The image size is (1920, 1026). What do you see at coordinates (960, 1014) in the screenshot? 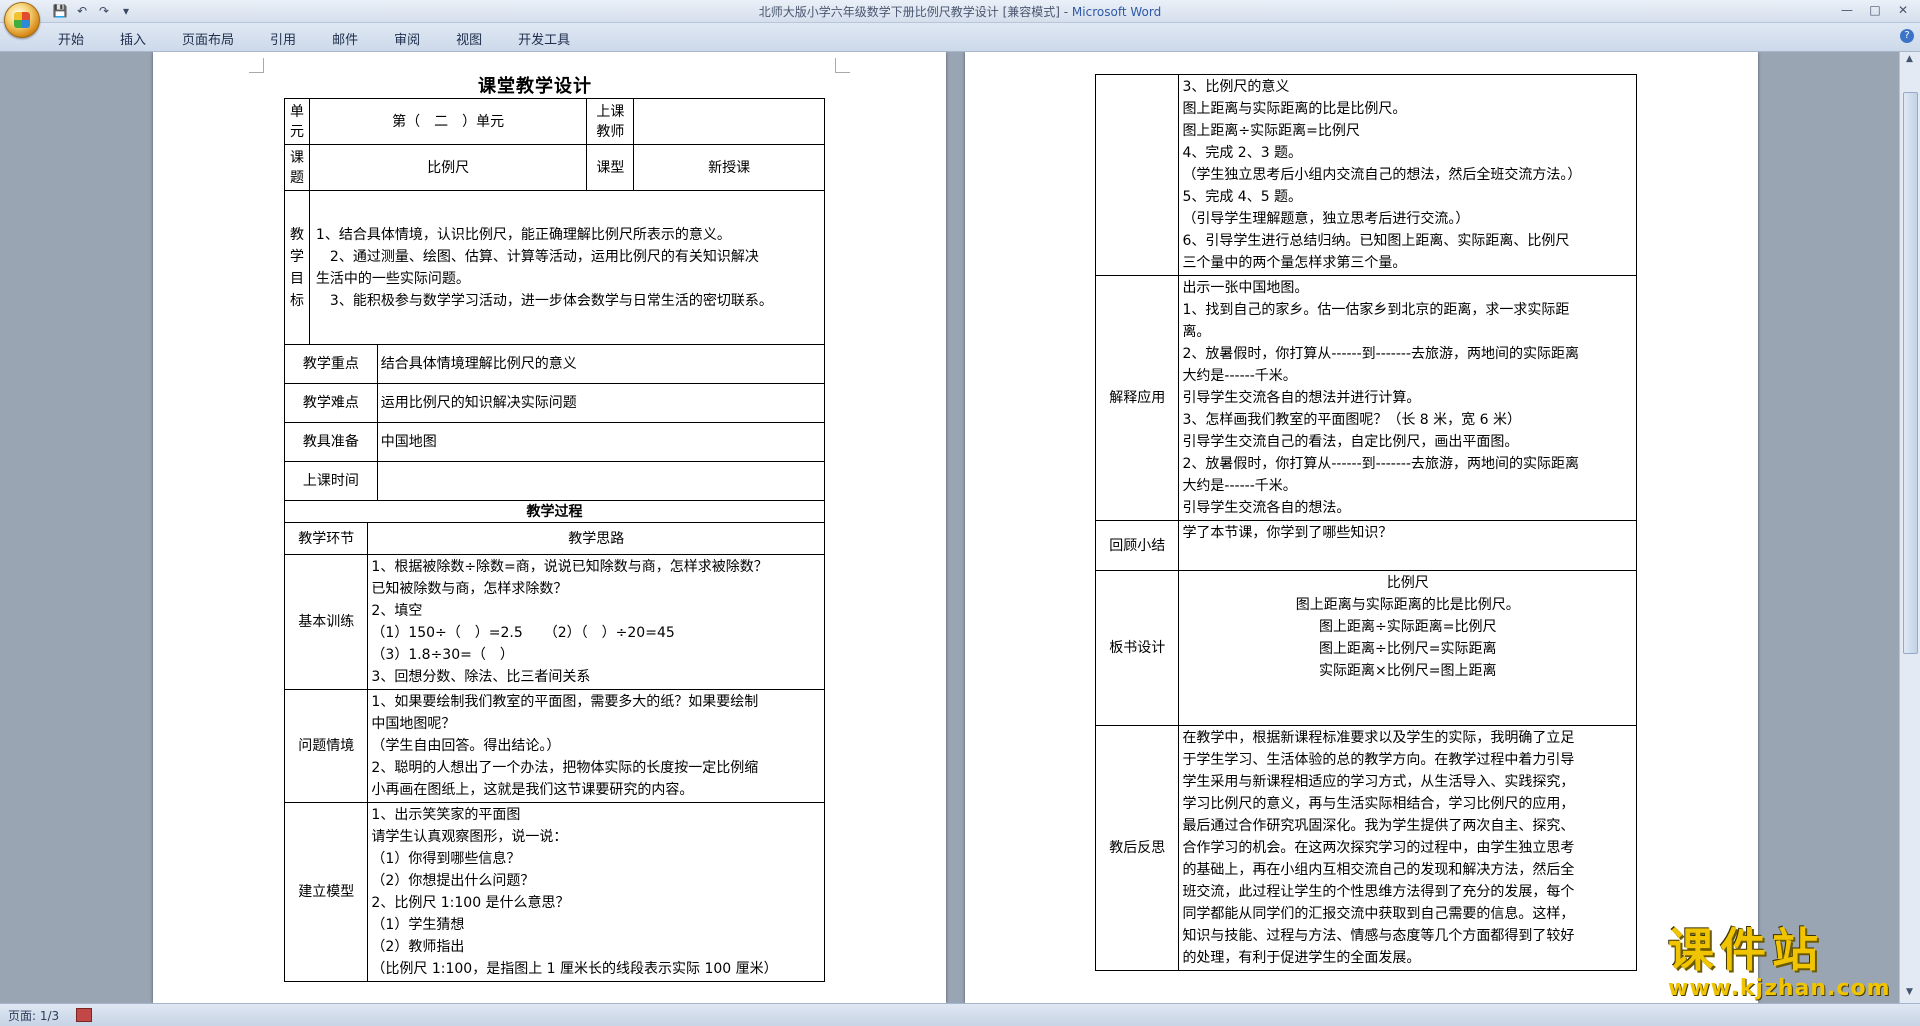
I see `status-bar: 页面: 1/3` at bounding box center [960, 1014].